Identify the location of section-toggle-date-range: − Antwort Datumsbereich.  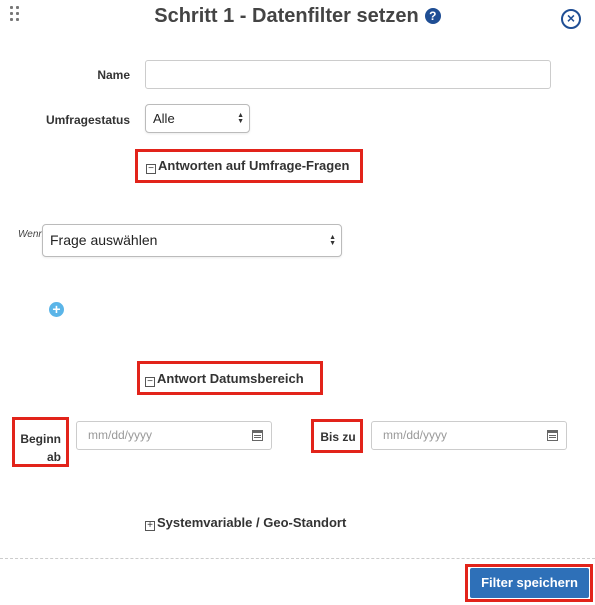
(224, 379).